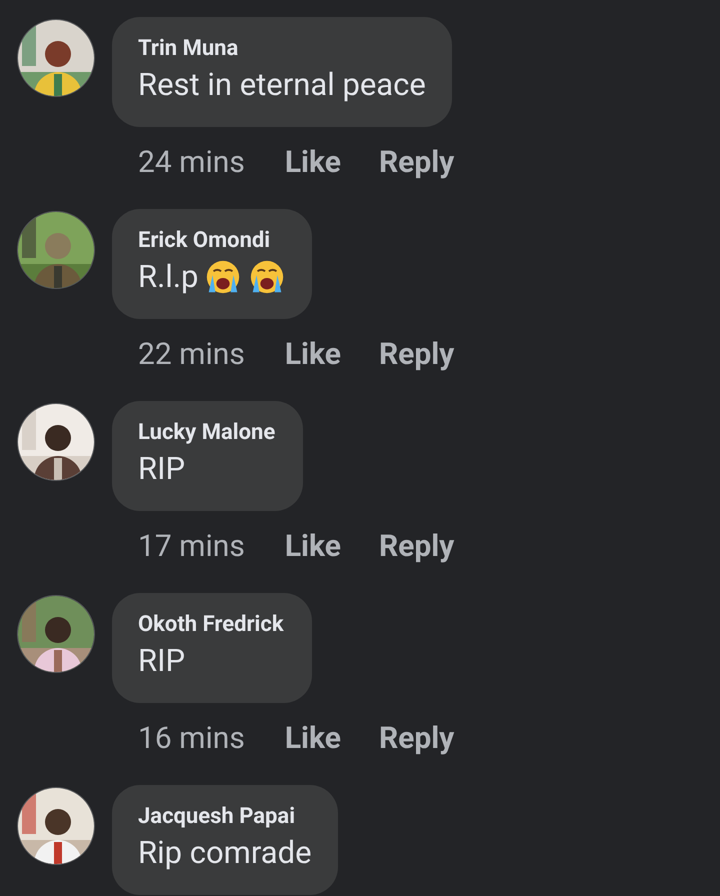 The image size is (720, 896). Describe the element at coordinates (282, 85) in the screenshot. I see `comment-text: Rest in eternal peace` at that location.